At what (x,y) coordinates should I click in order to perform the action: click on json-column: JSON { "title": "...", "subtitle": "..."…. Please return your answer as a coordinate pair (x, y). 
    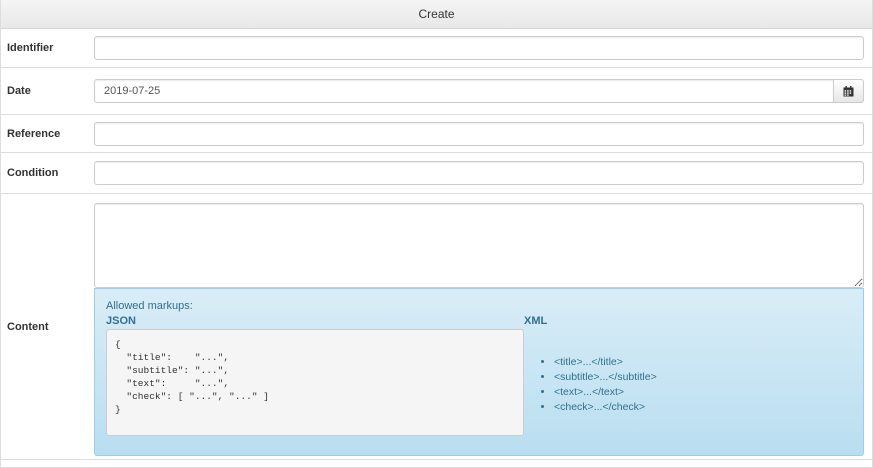
    Looking at the image, I should click on (315, 375).